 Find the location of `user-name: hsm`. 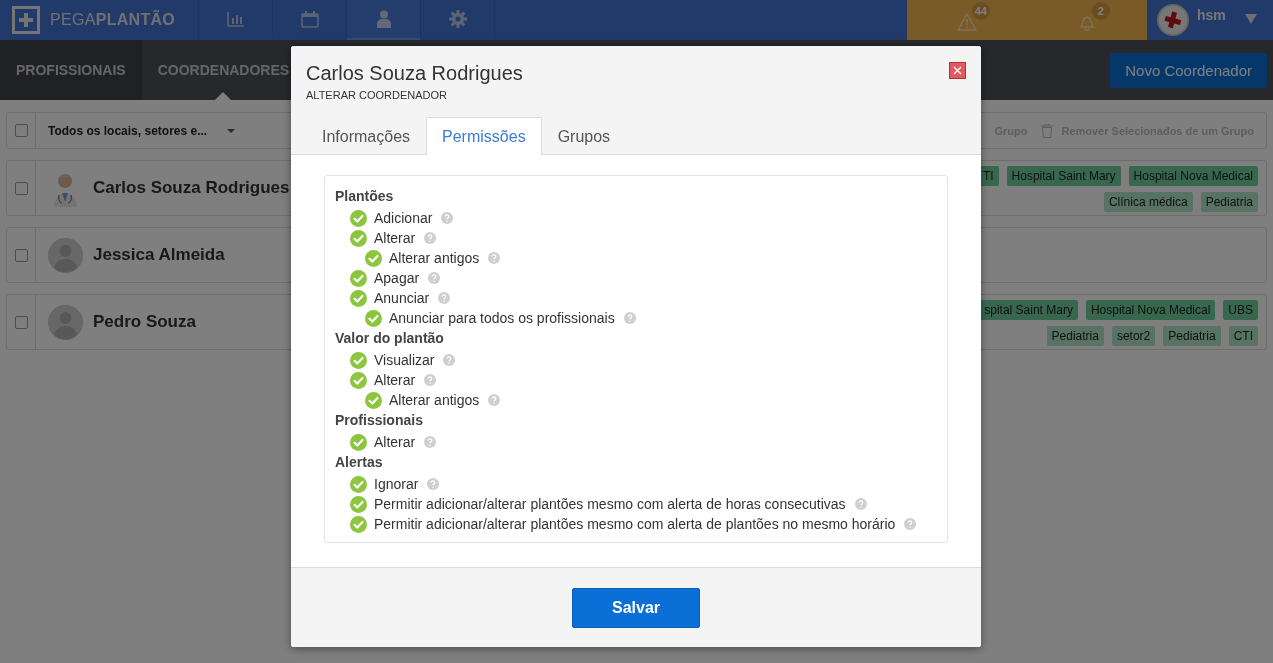

user-name: hsm is located at coordinates (1211, 15).